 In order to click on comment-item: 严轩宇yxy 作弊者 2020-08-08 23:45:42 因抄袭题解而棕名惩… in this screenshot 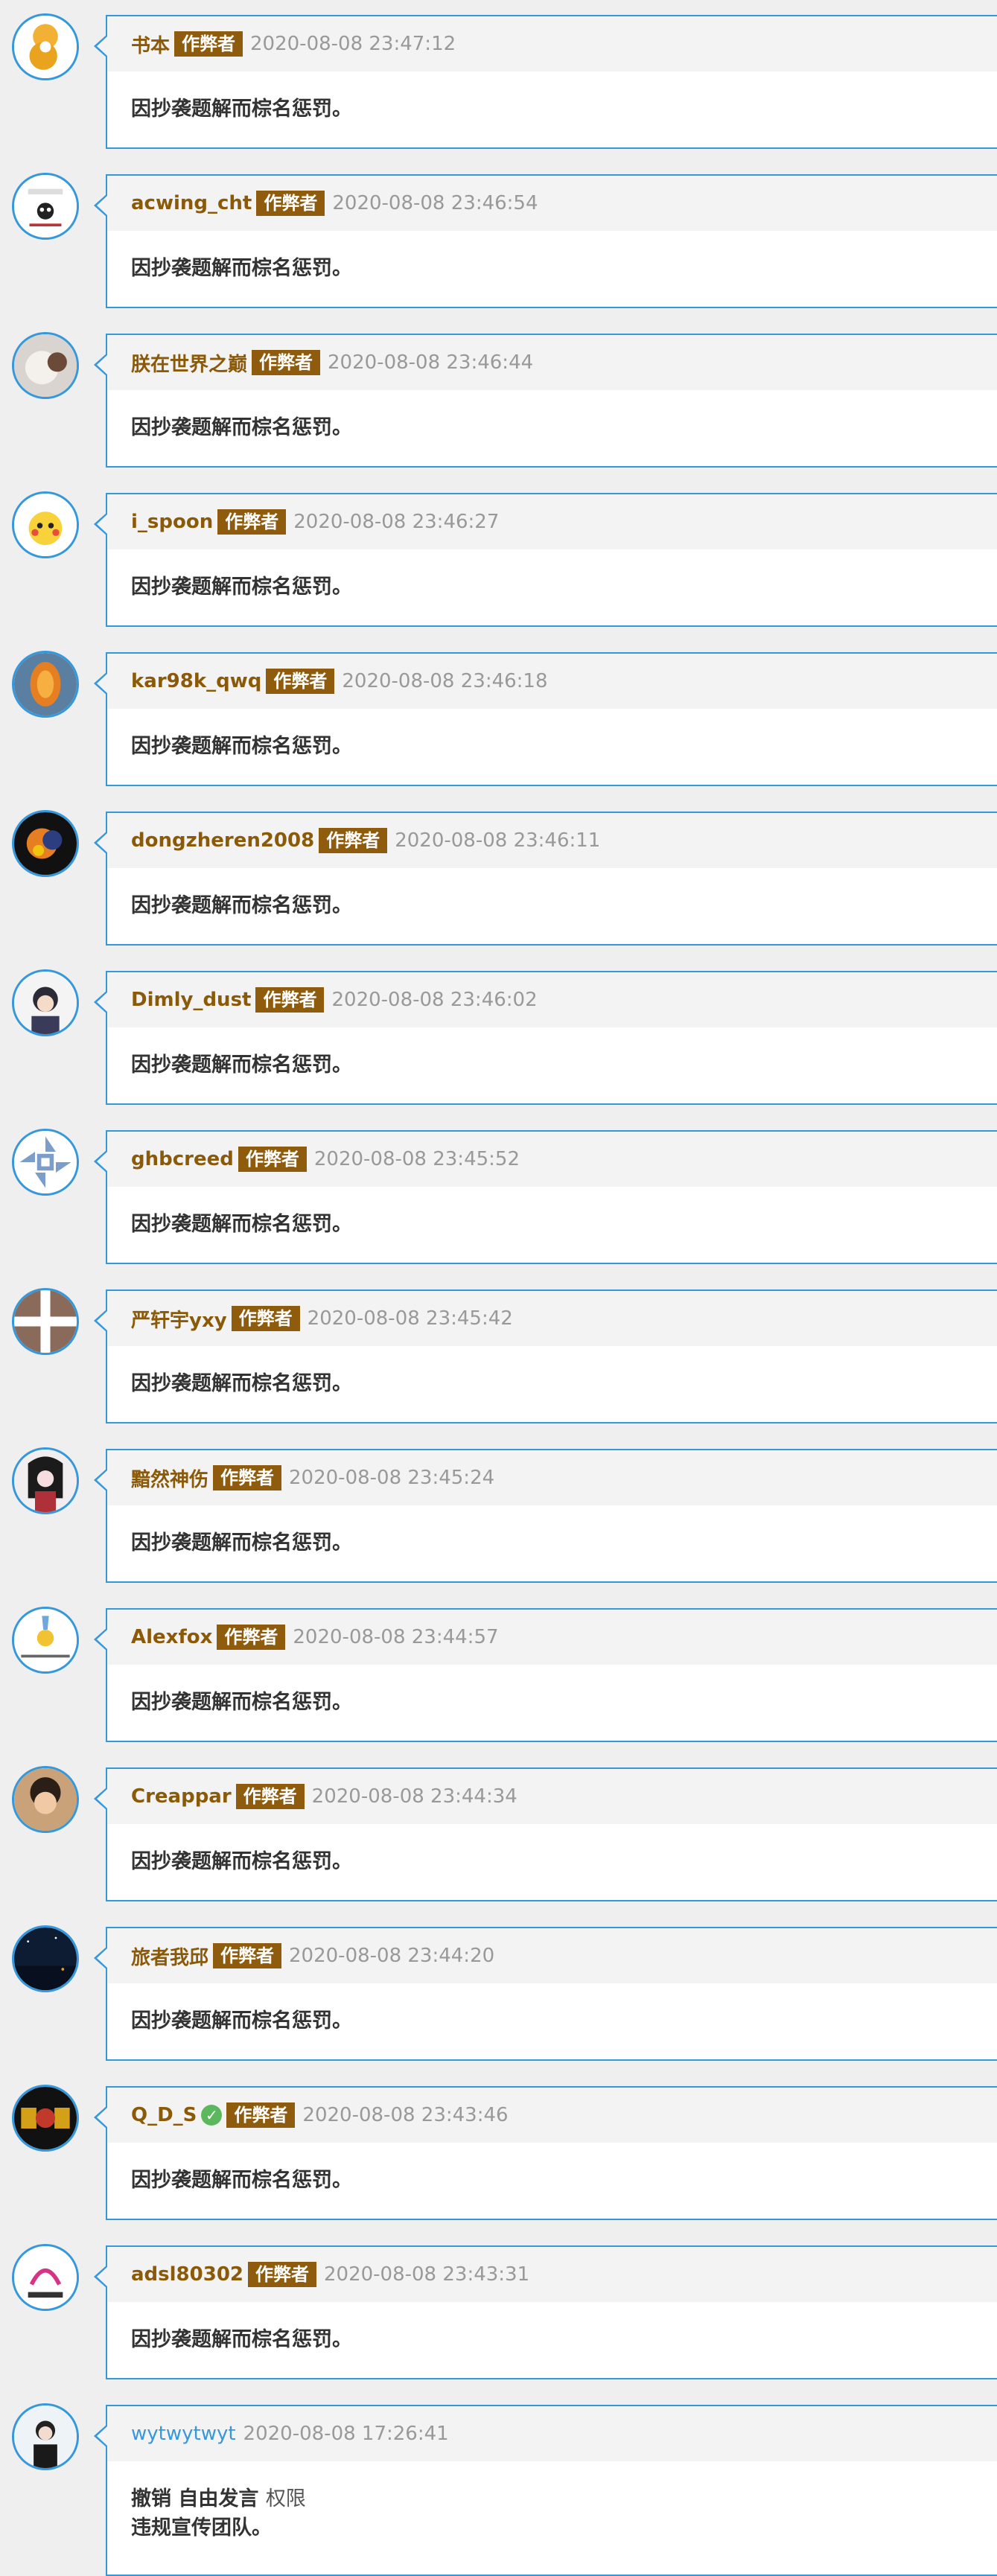, I will do `click(499, 1354)`.